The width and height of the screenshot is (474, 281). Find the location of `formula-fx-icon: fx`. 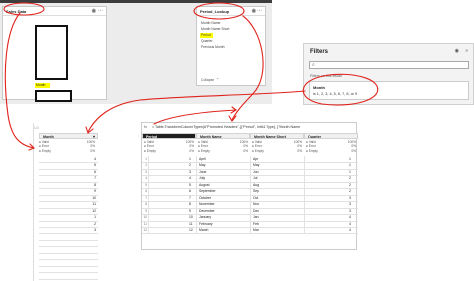

formula-fx-icon: fx is located at coordinates (146, 126).